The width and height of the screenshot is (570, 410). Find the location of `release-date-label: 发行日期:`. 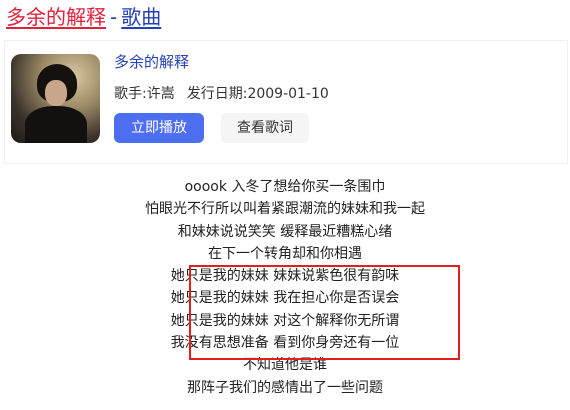

release-date-label: 发行日期: is located at coordinates (217, 94).